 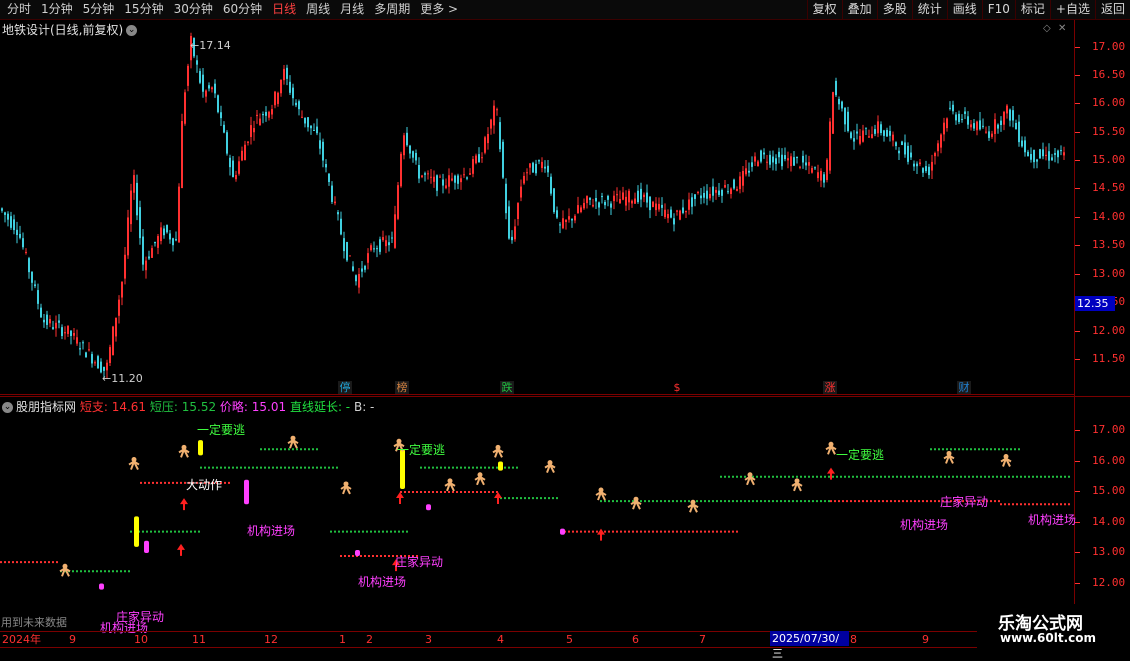 I want to click on date-label: 11, so click(x=199, y=639).